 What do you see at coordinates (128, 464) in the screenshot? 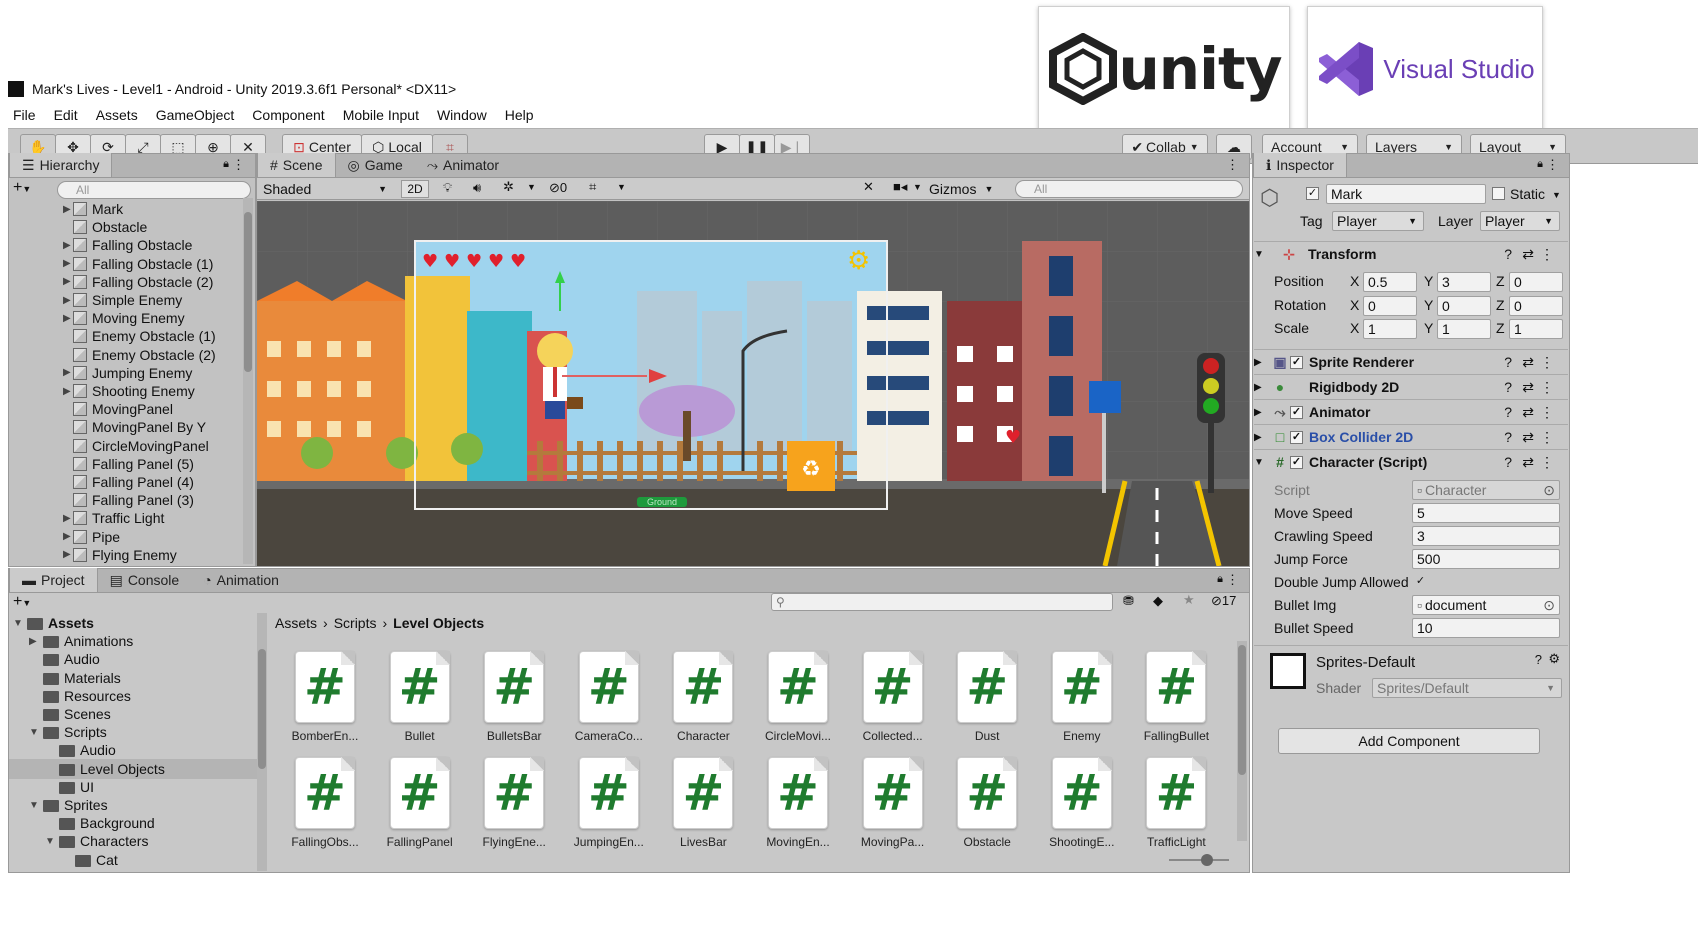
I see `hierarchy-item: Falling Panel (5)` at bounding box center [128, 464].